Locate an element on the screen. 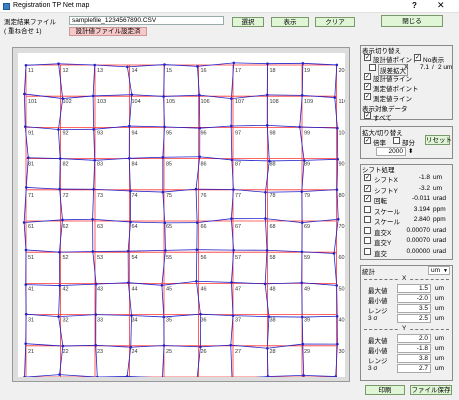 The width and height of the screenshot is (459, 400). print-button: 印刷 is located at coordinates (385, 390).